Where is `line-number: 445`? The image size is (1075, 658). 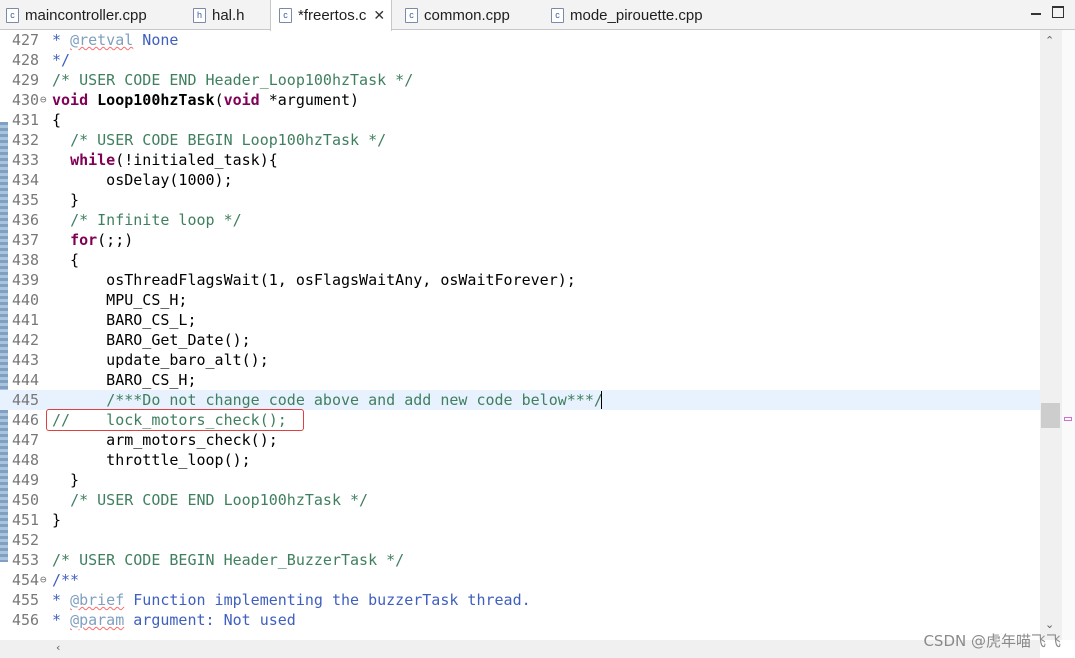
line-number: 445 is located at coordinates (26, 400).